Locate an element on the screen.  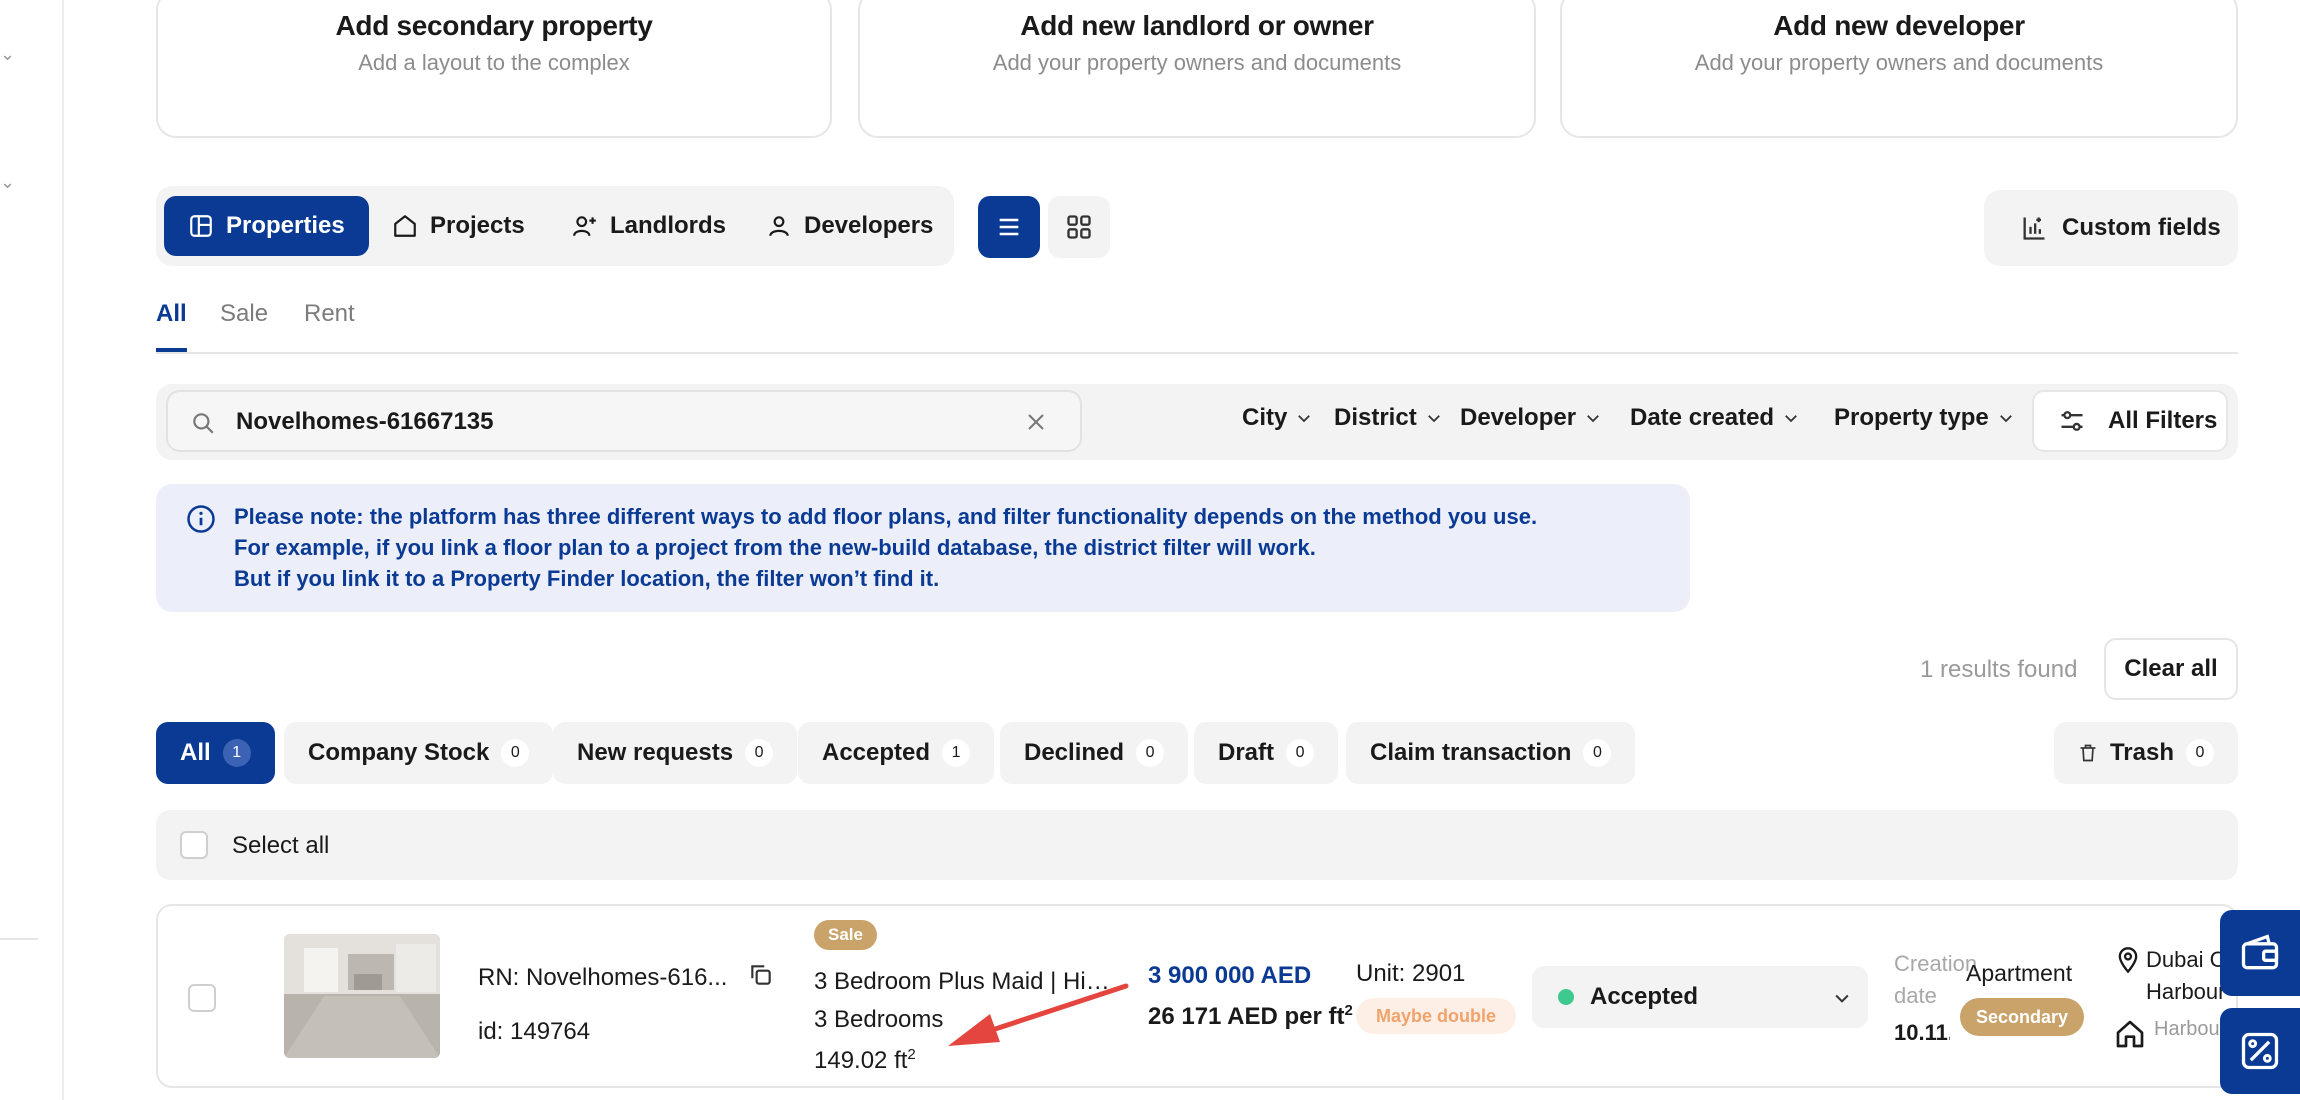
sidebar-divider is located at coordinates (19, 939).